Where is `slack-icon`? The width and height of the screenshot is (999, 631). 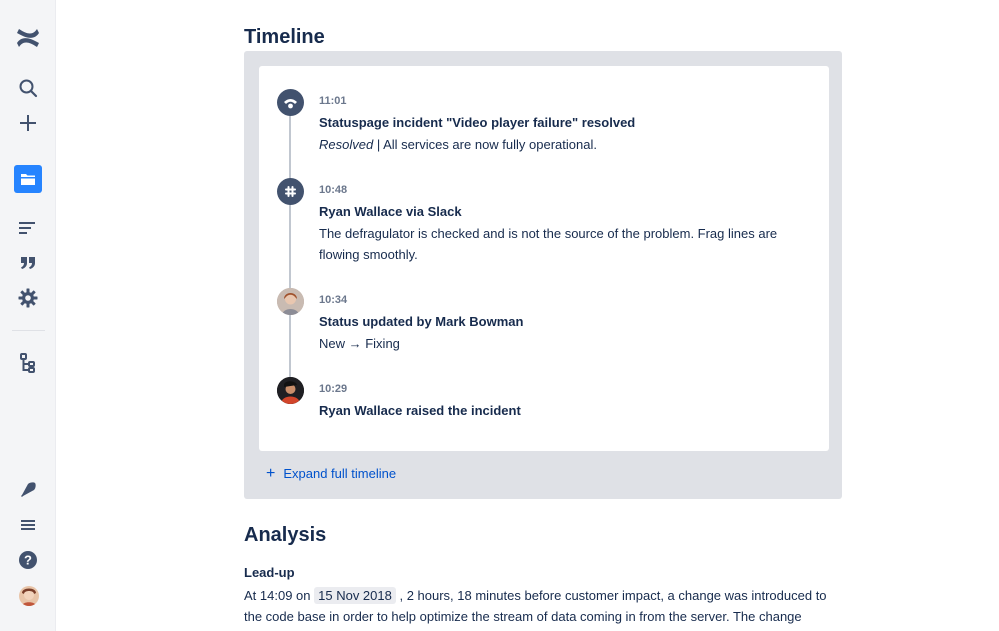
slack-icon is located at coordinates (290, 191).